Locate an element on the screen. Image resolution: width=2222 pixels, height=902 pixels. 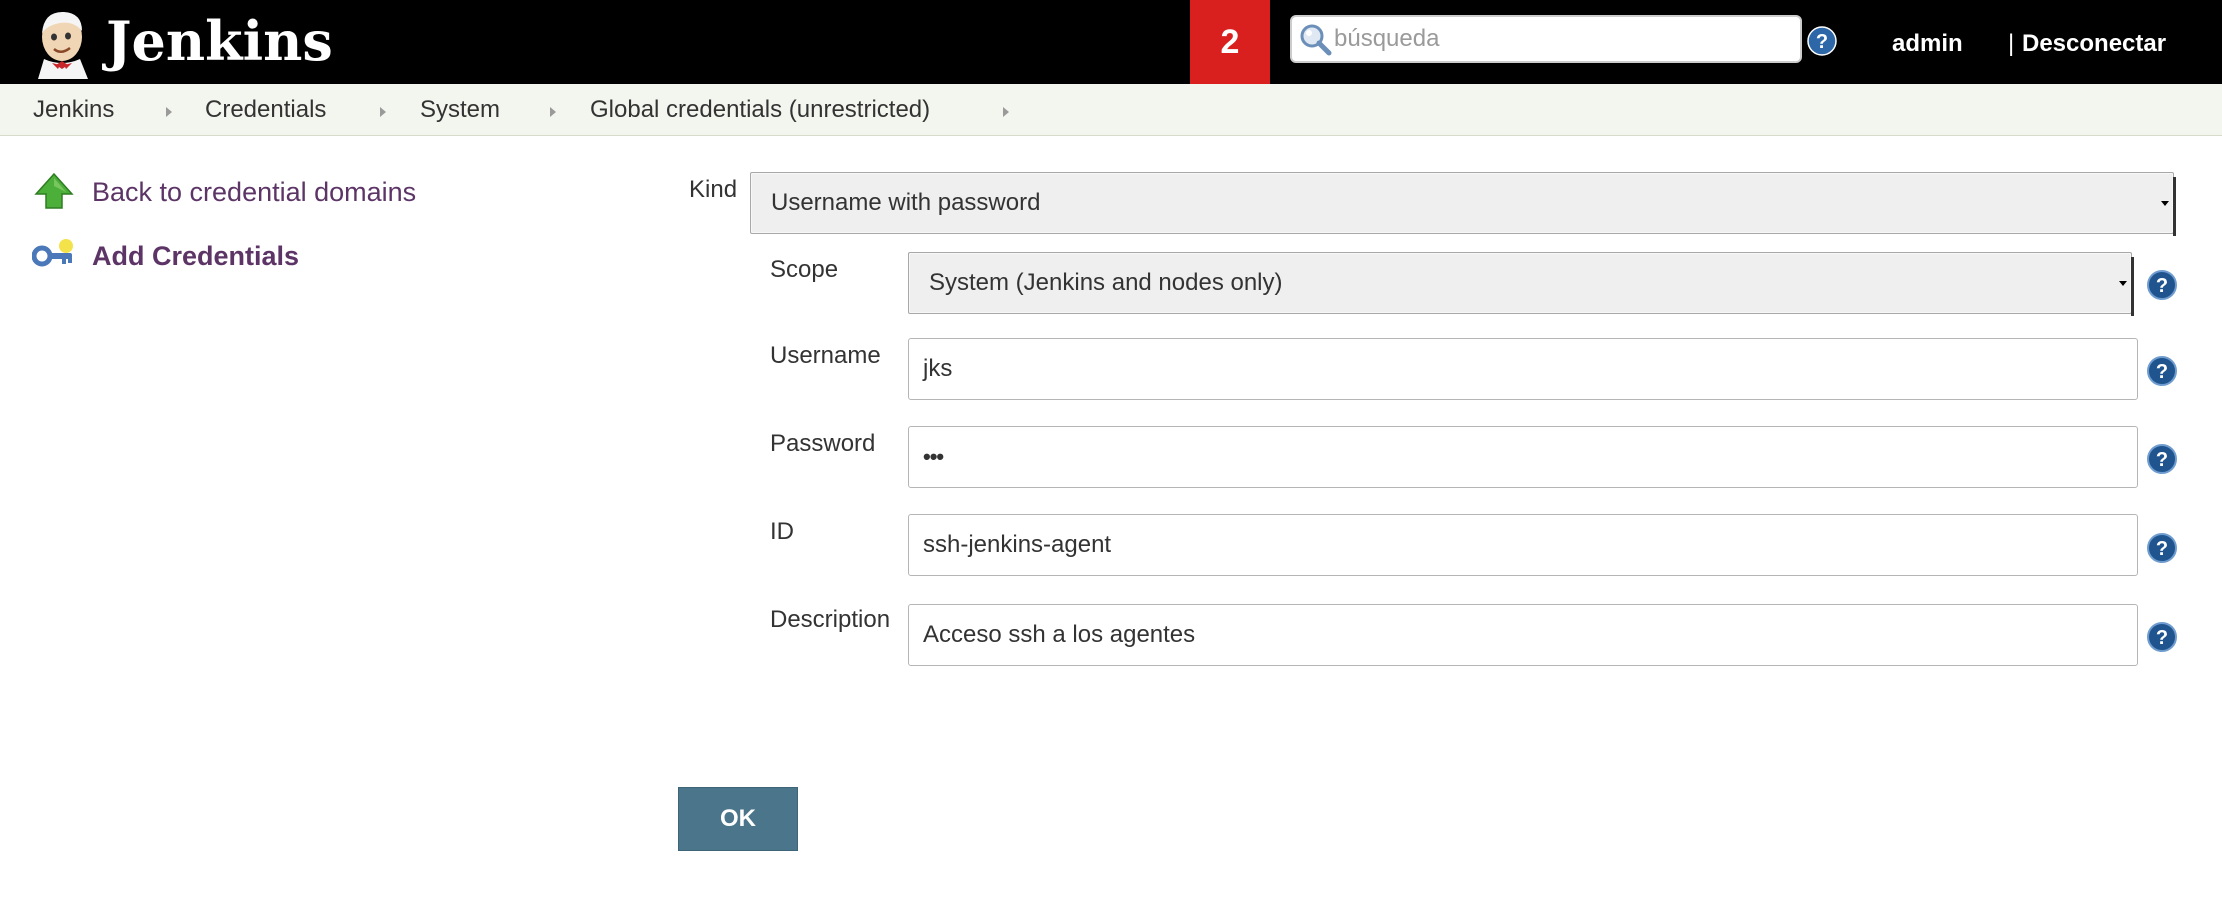
username-input: jks is located at coordinates (1523, 369).